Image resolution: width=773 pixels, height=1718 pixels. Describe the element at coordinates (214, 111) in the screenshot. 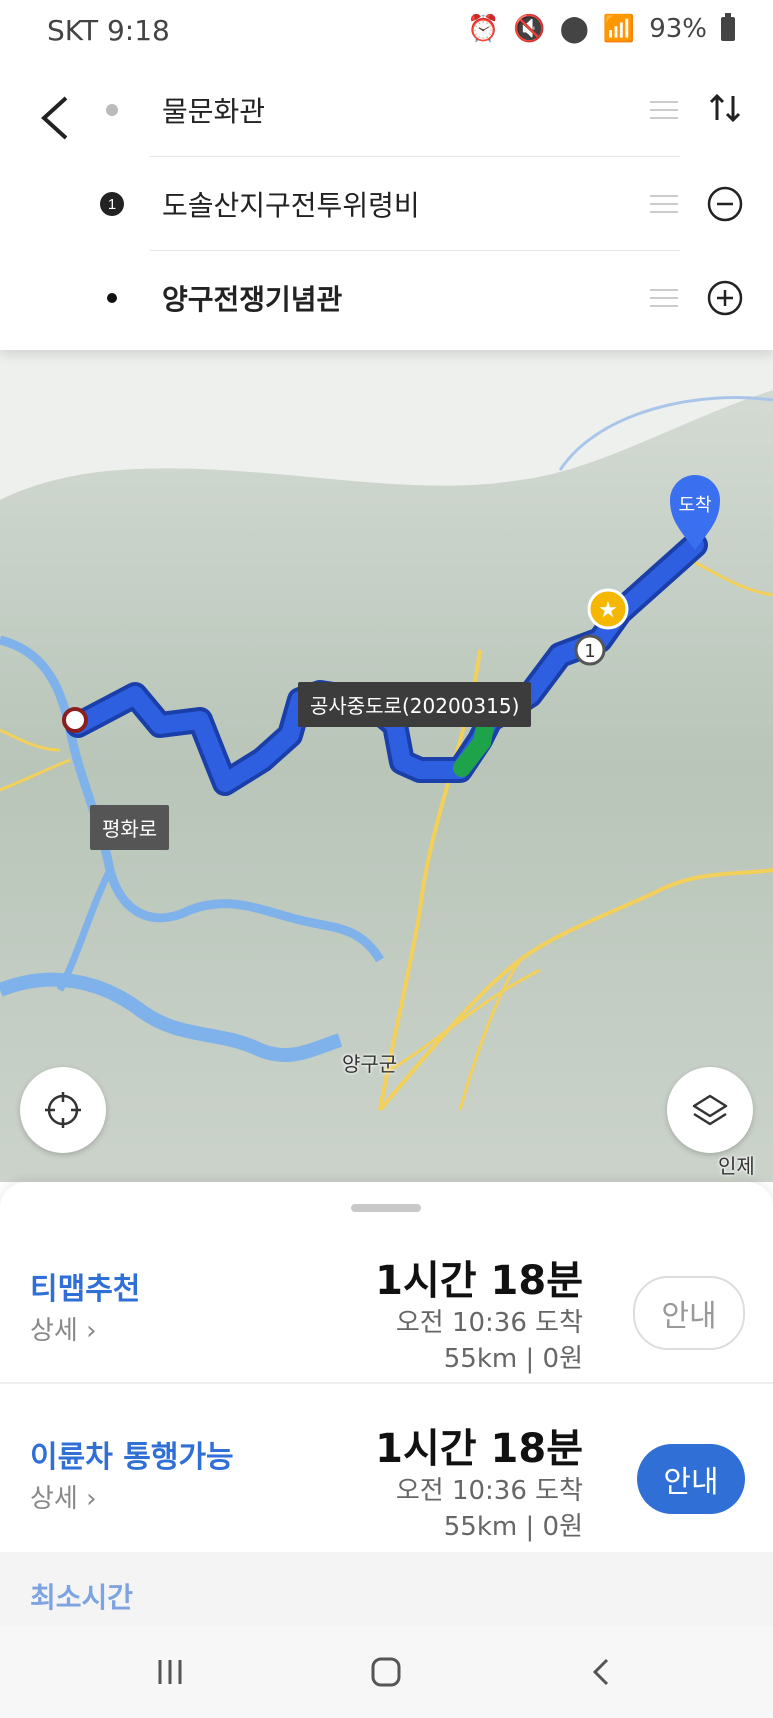

I see `origin-label: 물문화관` at that location.